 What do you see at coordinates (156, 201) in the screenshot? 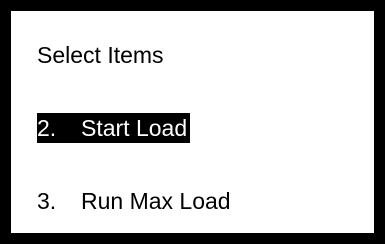
I see `menu-item-label: Run Max Load` at bounding box center [156, 201].